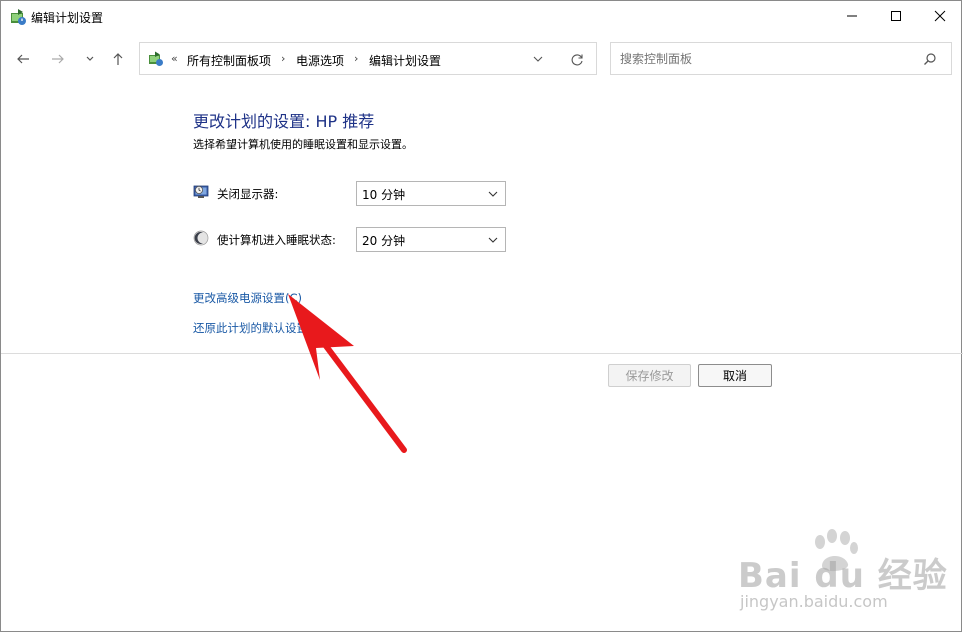 The height and width of the screenshot is (634, 964). I want to click on baidu-watermark: Bai du 经验 jingyan.baidu.com, so click(842, 573).